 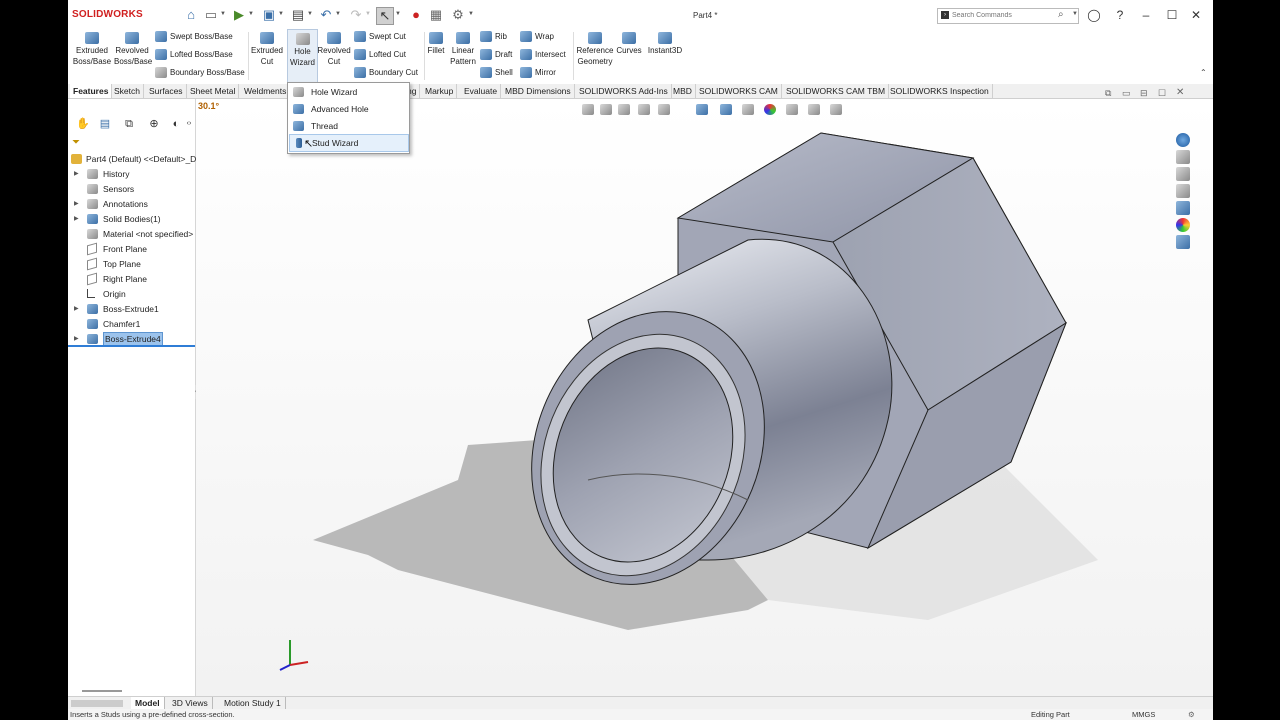 I want to click on select-icon: ↖, so click(x=385, y=16).